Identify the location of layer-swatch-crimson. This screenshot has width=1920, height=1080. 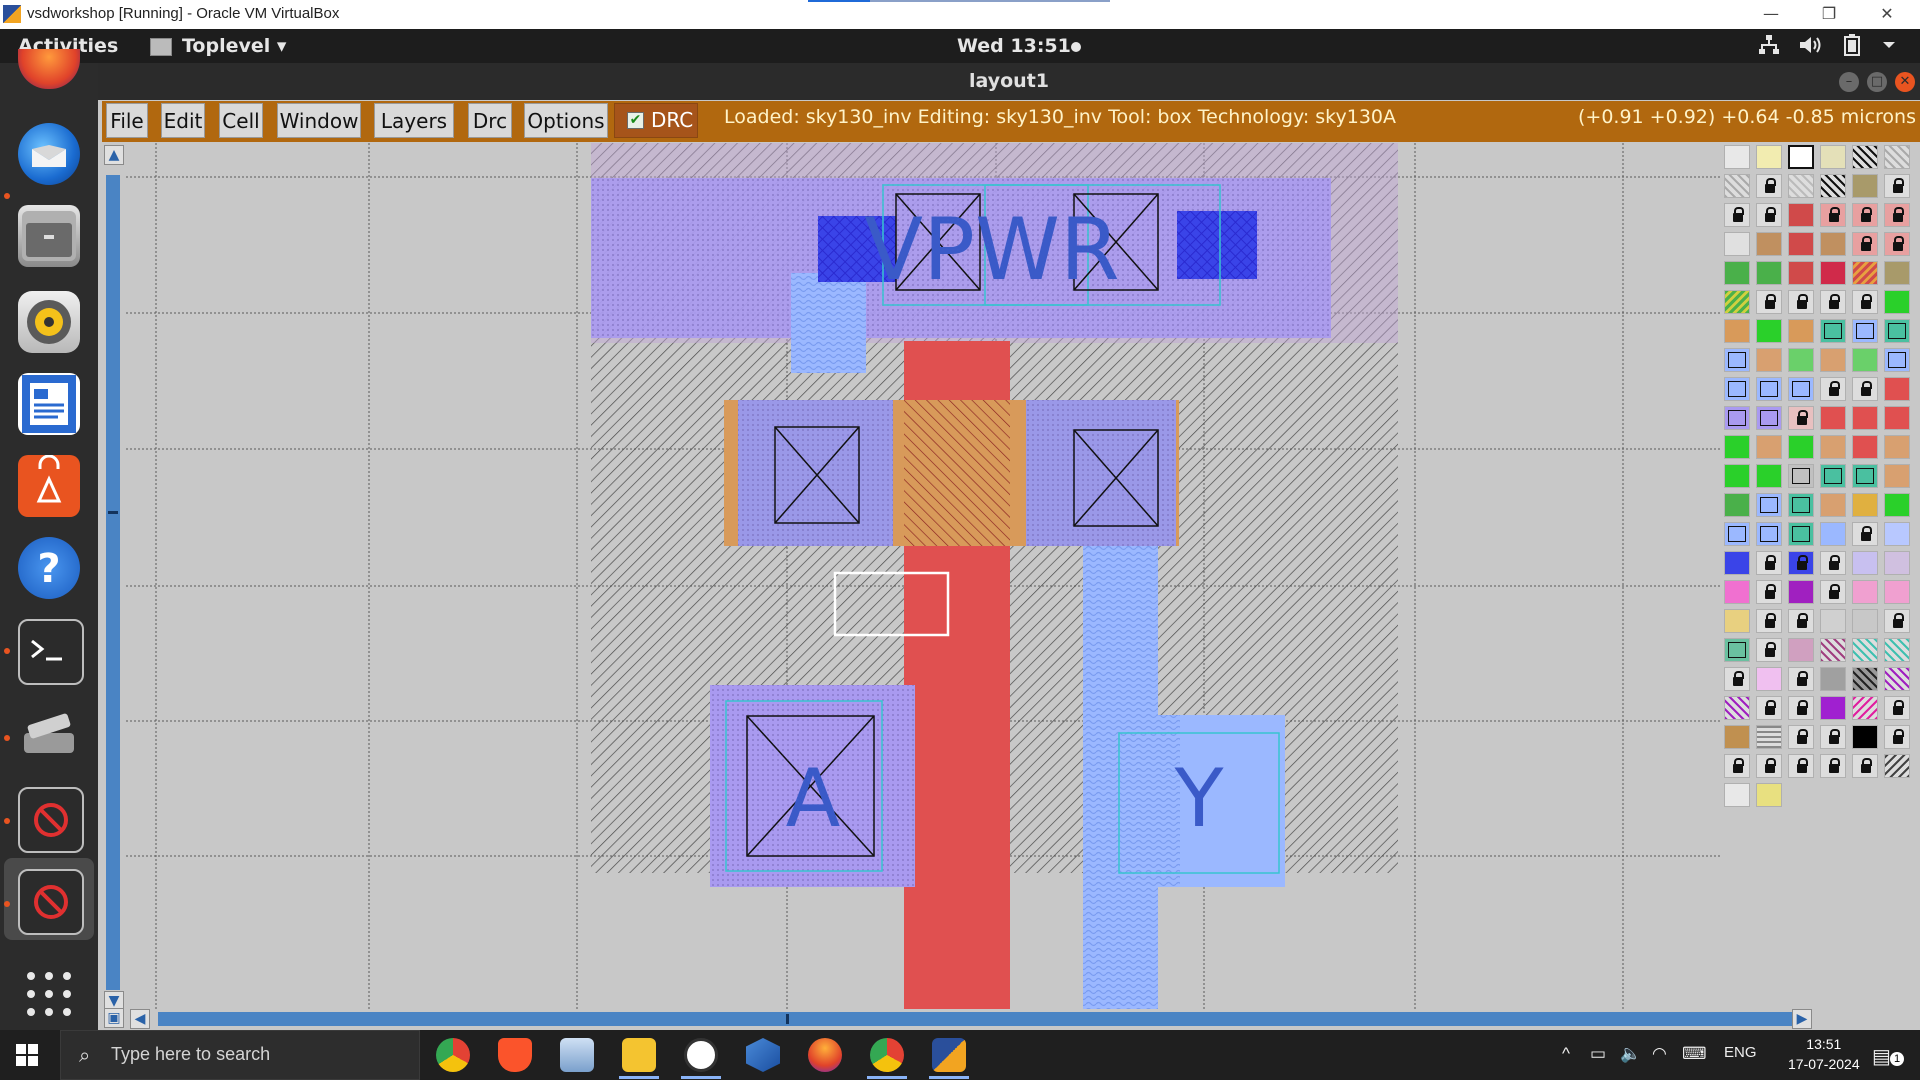
(1833, 273).